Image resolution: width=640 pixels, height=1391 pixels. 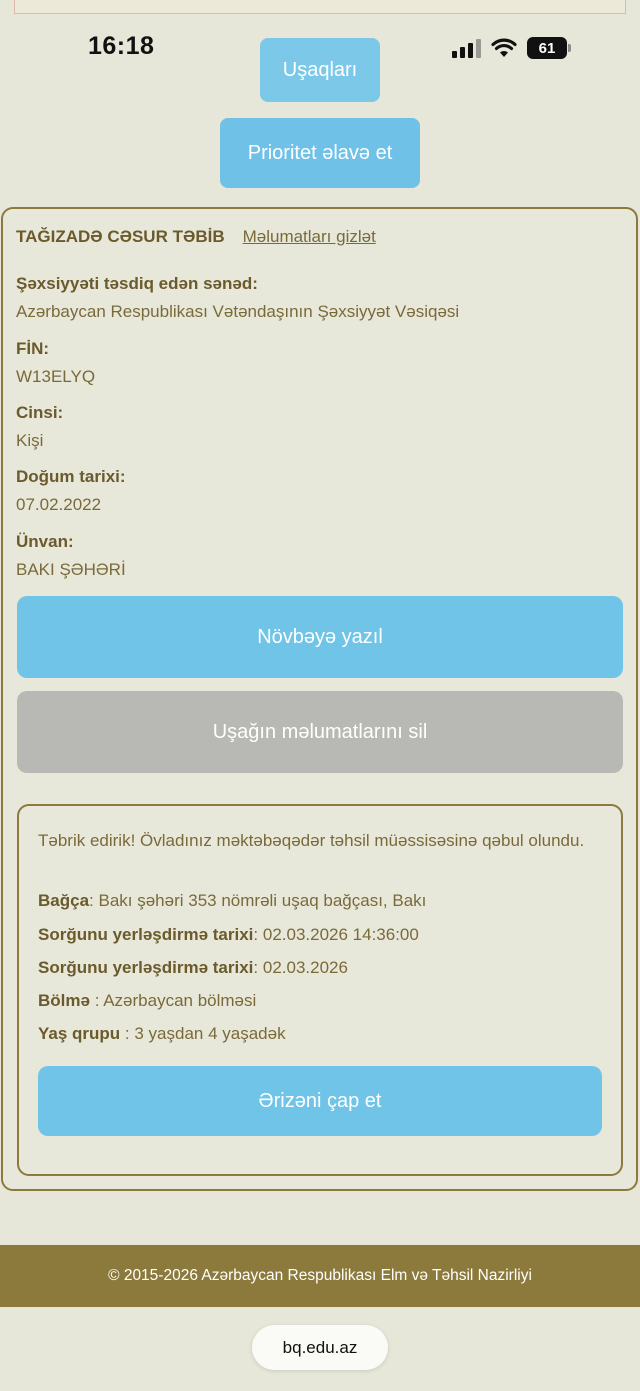 What do you see at coordinates (120, 236) in the screenshot?
I see `child-name: TAĞIZADƏ CƏSUR TƏBİB` at bounding box center [120, 236].